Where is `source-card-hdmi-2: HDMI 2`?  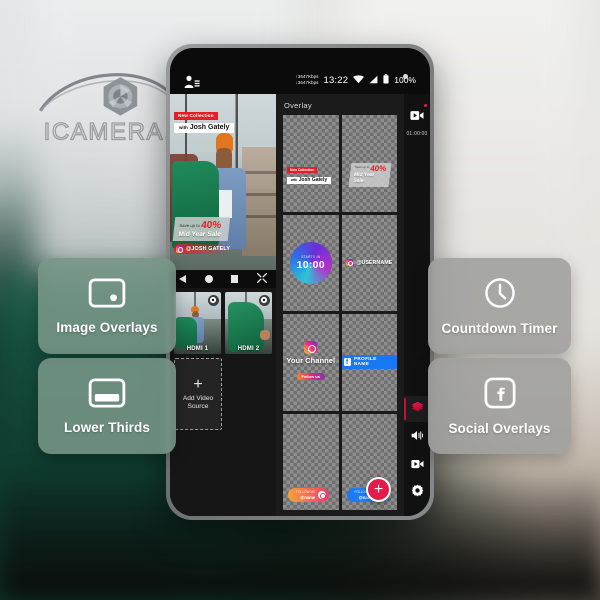
source-card-hdmi-2: HDMI 2 is located at coordinates (248, 323).